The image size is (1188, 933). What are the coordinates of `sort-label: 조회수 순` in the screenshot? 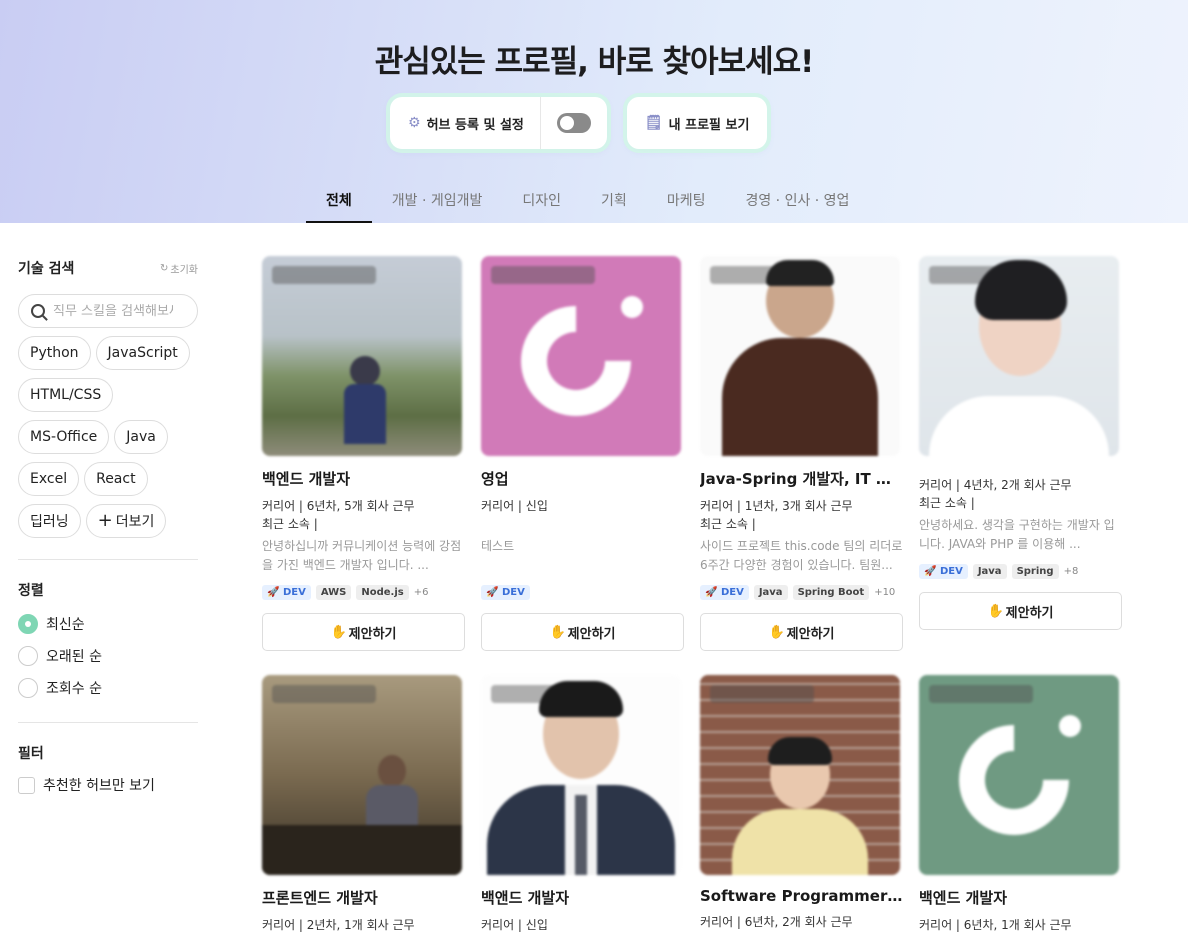 It's located at (74, 689).